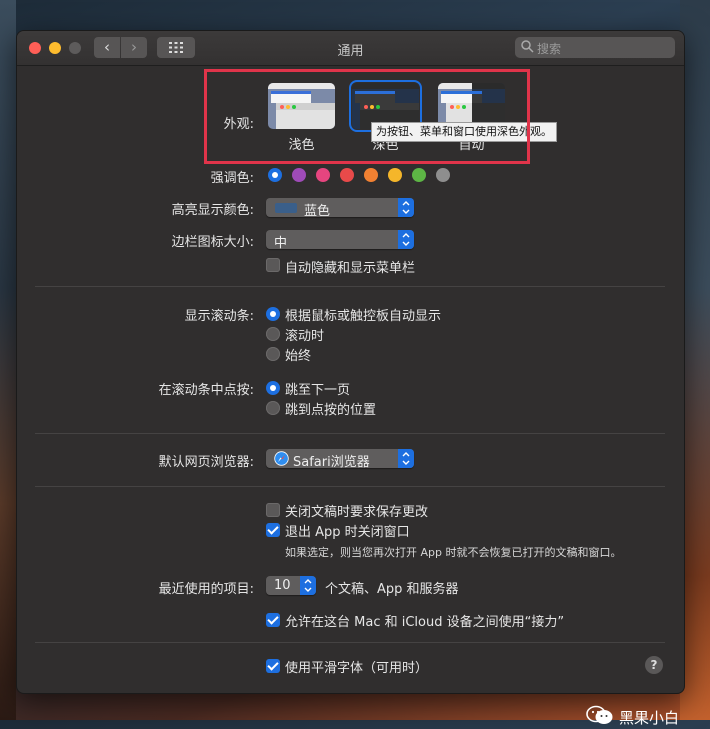 The height and width of the screenshot is (729, 710). I want to click on click-spot-label: 跳到点按的位置, so click(331, 410).